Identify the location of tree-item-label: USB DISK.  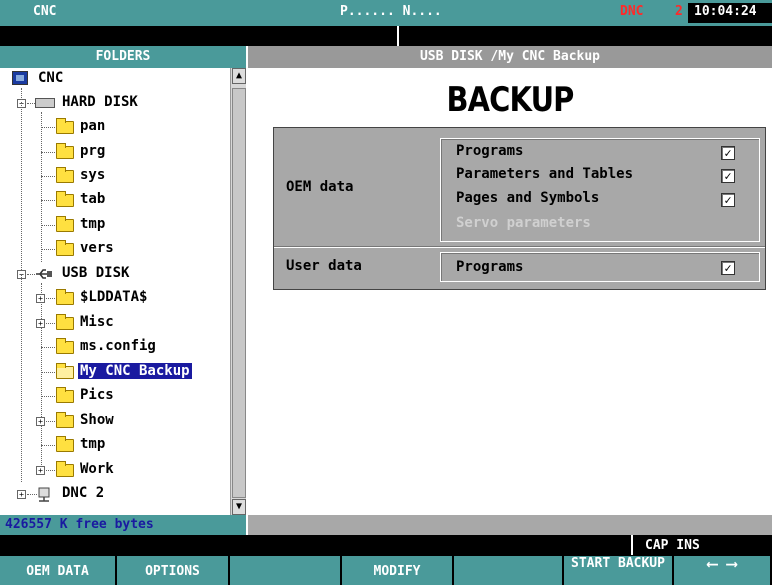
(96, 273).